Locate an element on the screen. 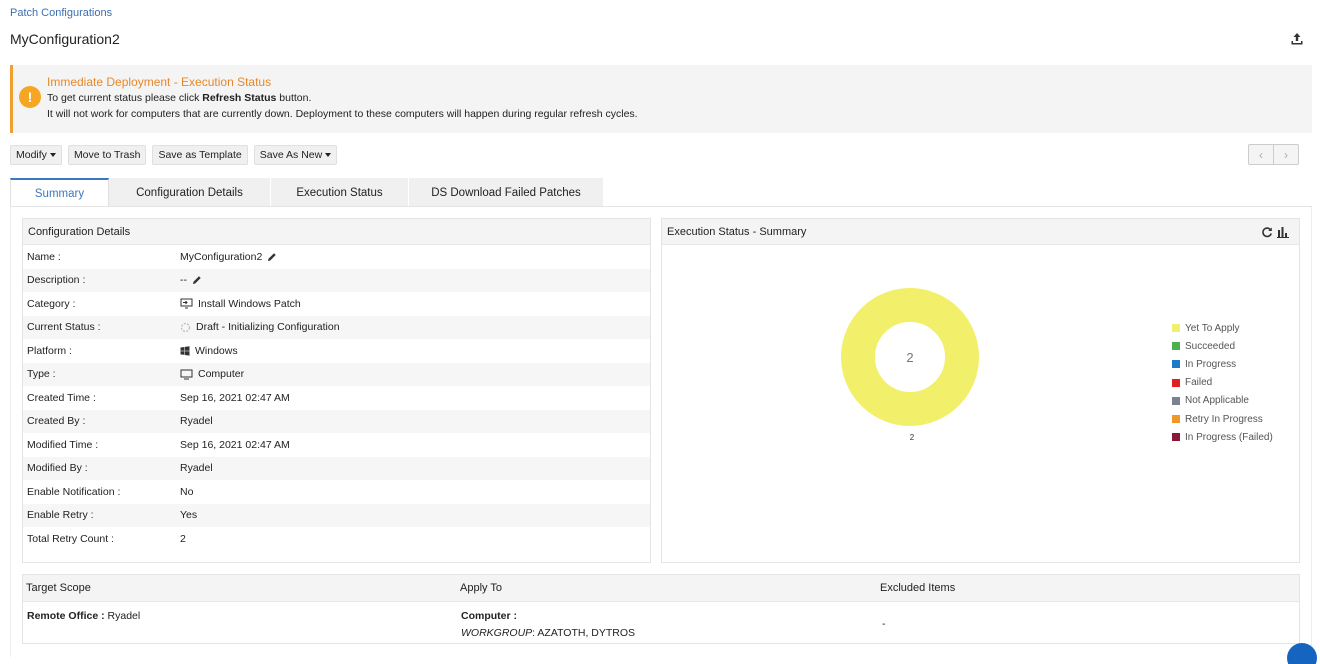 Image resolution: width=1320 pixels, height=664 pixels. pager: ‹ › is located at coordinates (1273, 154).